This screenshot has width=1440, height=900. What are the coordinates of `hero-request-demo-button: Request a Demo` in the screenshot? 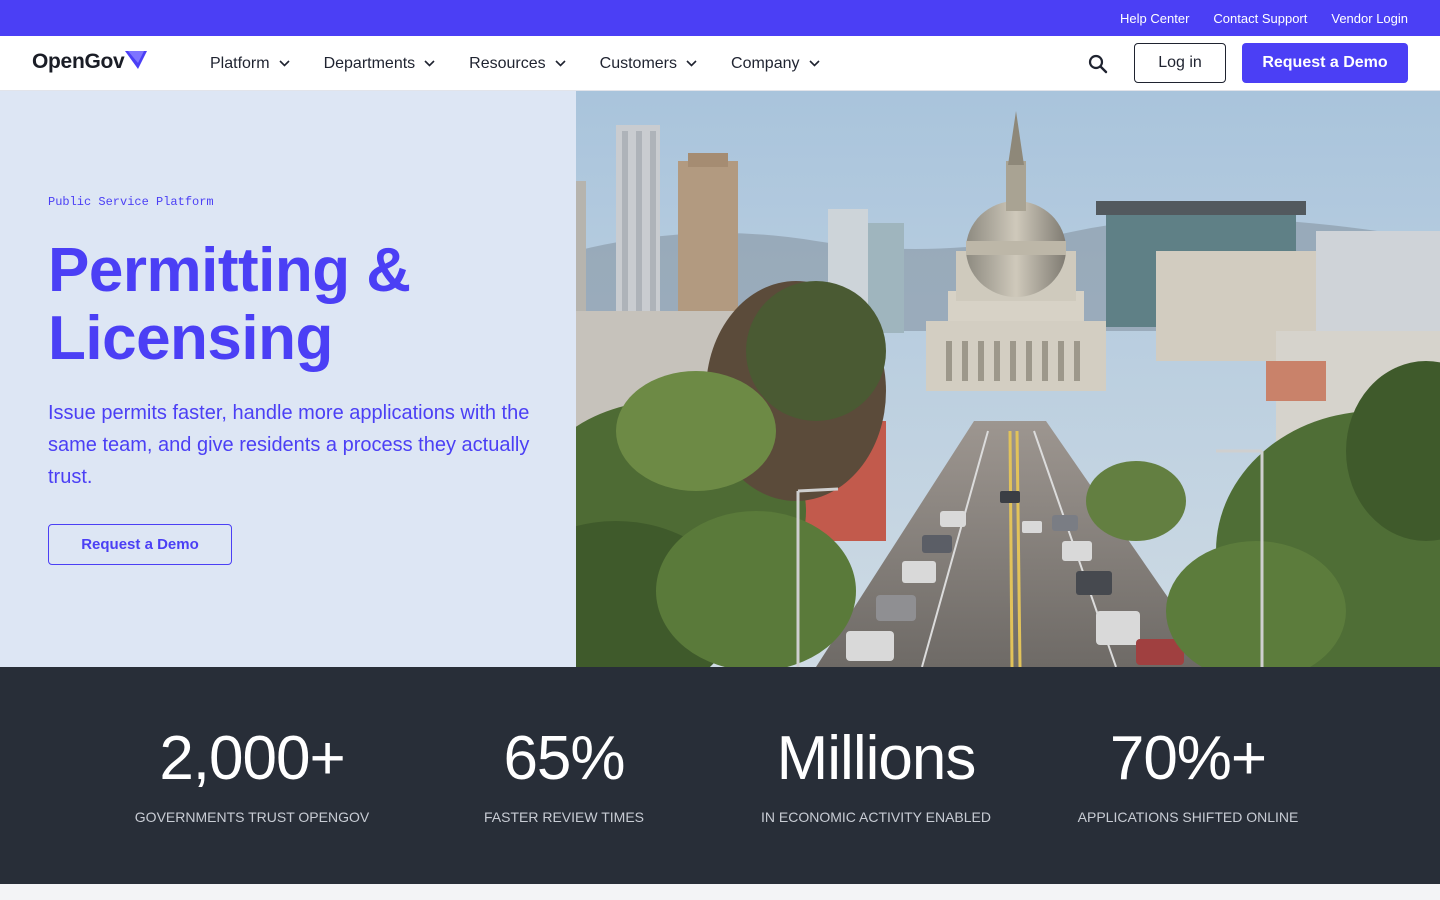 It's located at (140, 544).